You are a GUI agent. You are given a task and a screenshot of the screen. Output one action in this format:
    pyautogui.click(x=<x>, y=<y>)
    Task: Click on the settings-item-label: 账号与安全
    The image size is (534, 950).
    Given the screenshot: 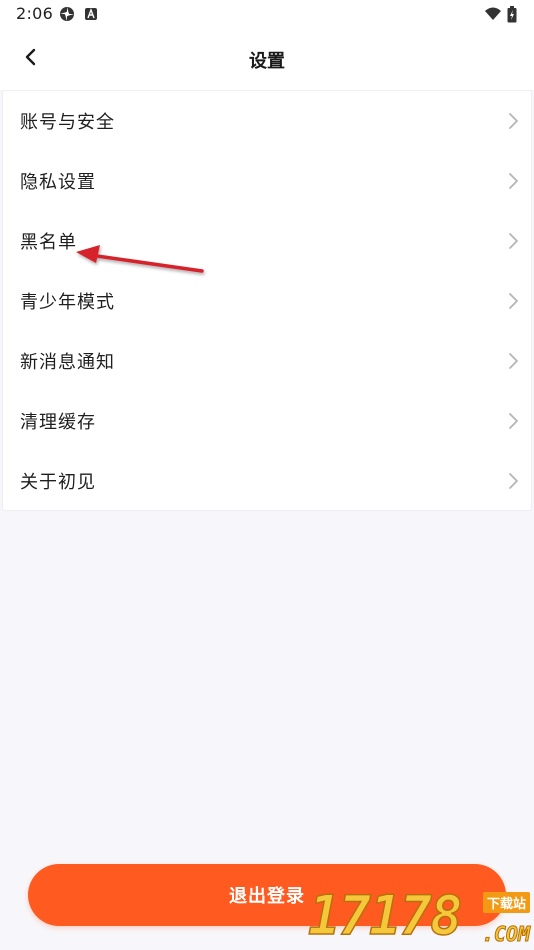 What is the action you would take?
    pyautogui.click(x=67, y=122)
    